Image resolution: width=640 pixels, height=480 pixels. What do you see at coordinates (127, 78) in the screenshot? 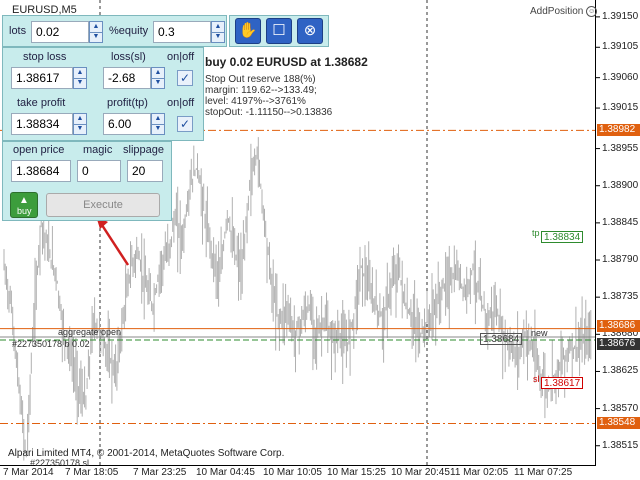
I see `loss-sl-input: -2.68` at bounding box center [127, 78].